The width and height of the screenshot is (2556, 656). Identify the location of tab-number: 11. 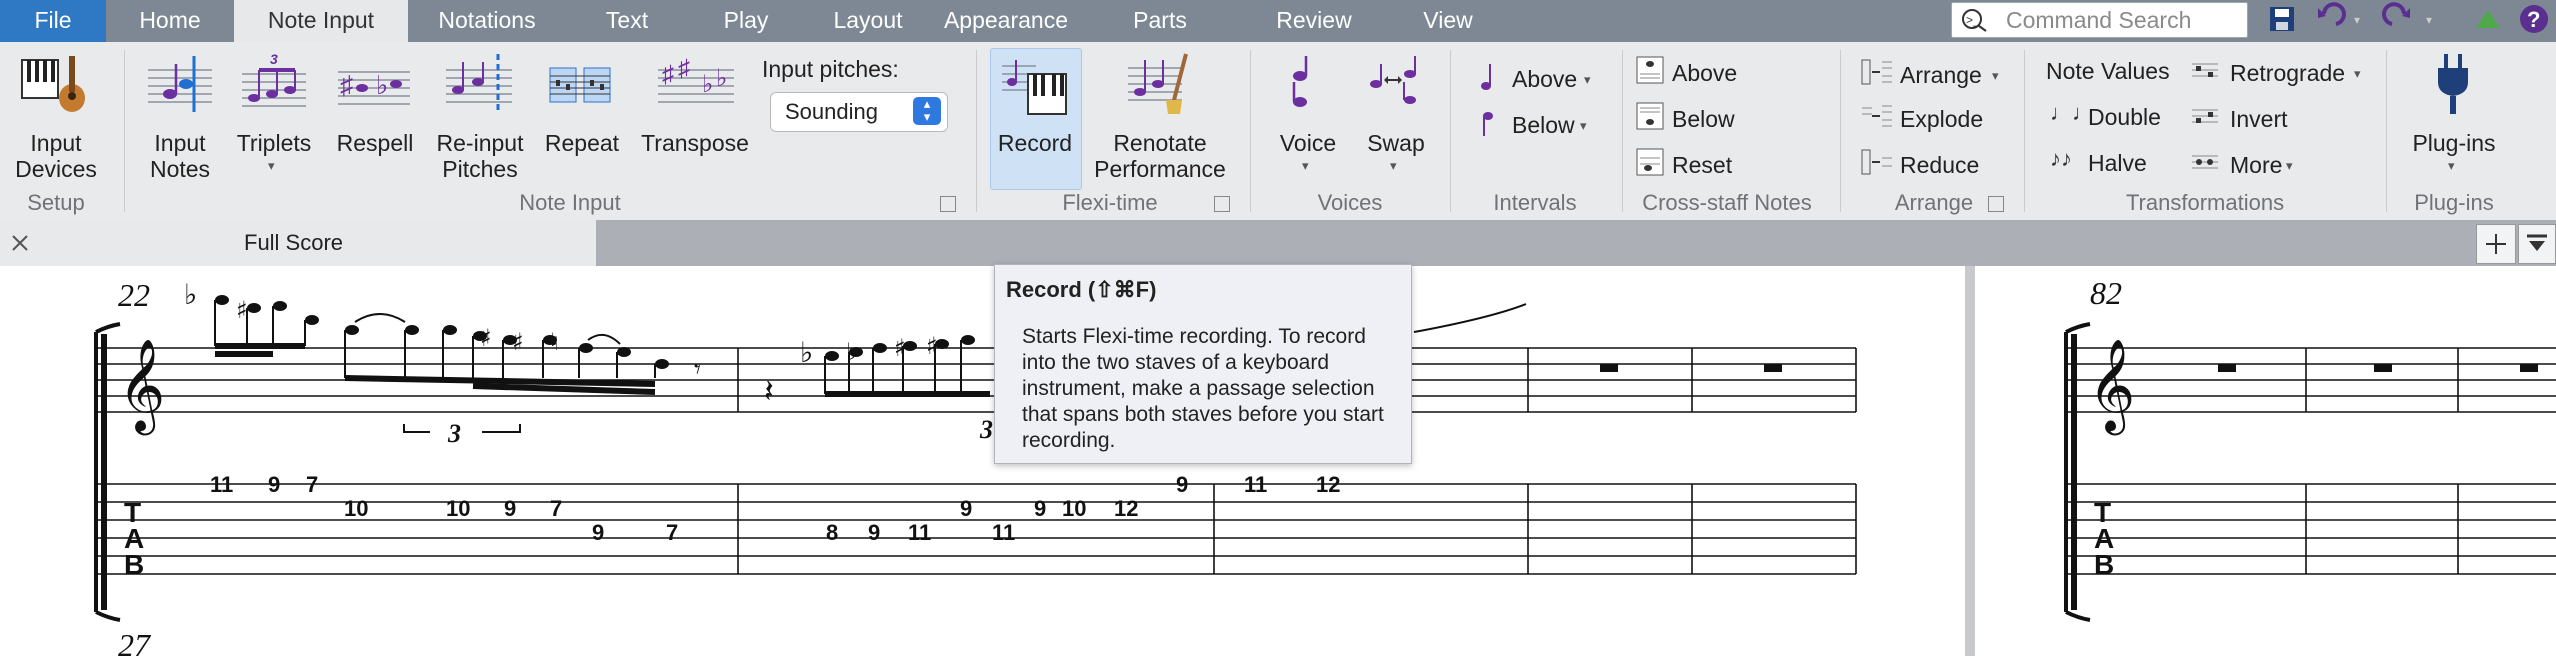
(221, 484).